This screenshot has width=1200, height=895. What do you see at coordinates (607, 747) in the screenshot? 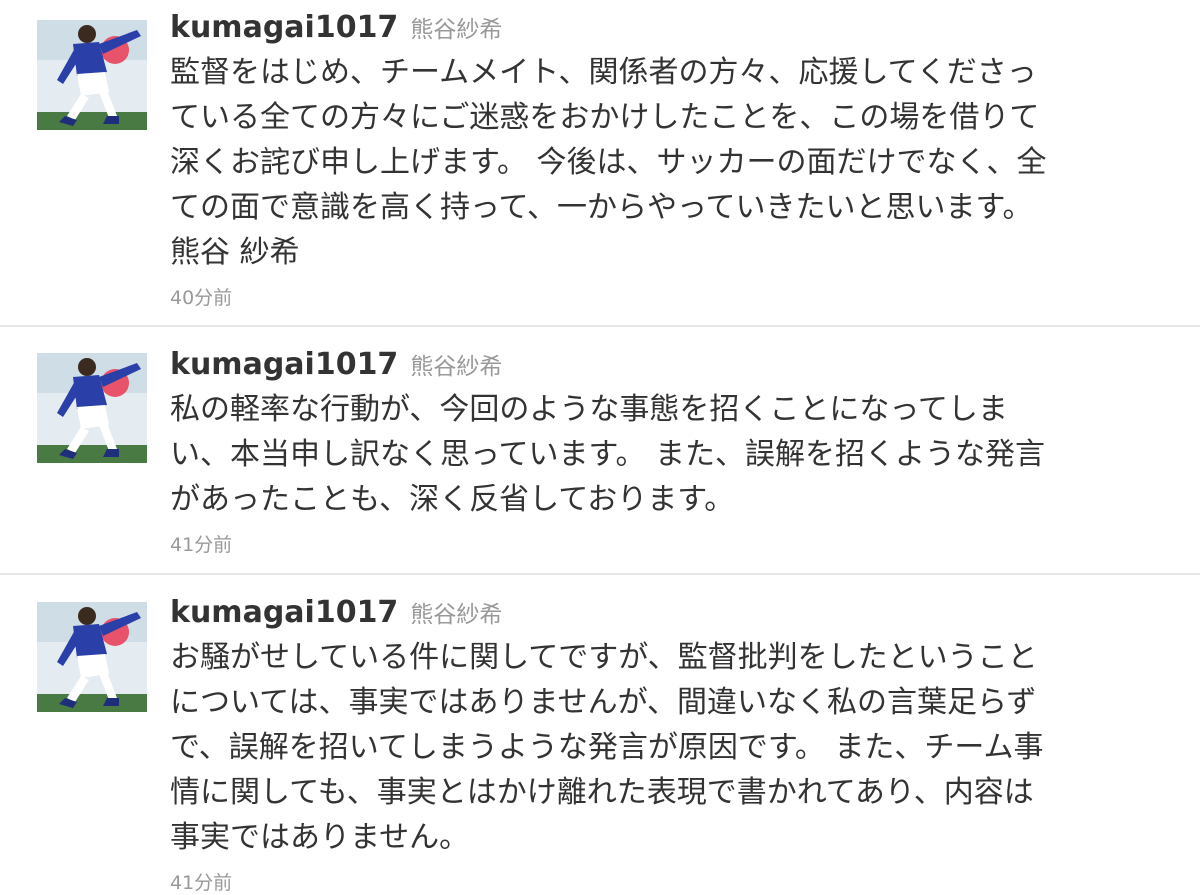
I see `tweet-text-line: で、誤解を招いてしまうような発言が原因です。 また、チーム事` at bounding box center [607, 747].